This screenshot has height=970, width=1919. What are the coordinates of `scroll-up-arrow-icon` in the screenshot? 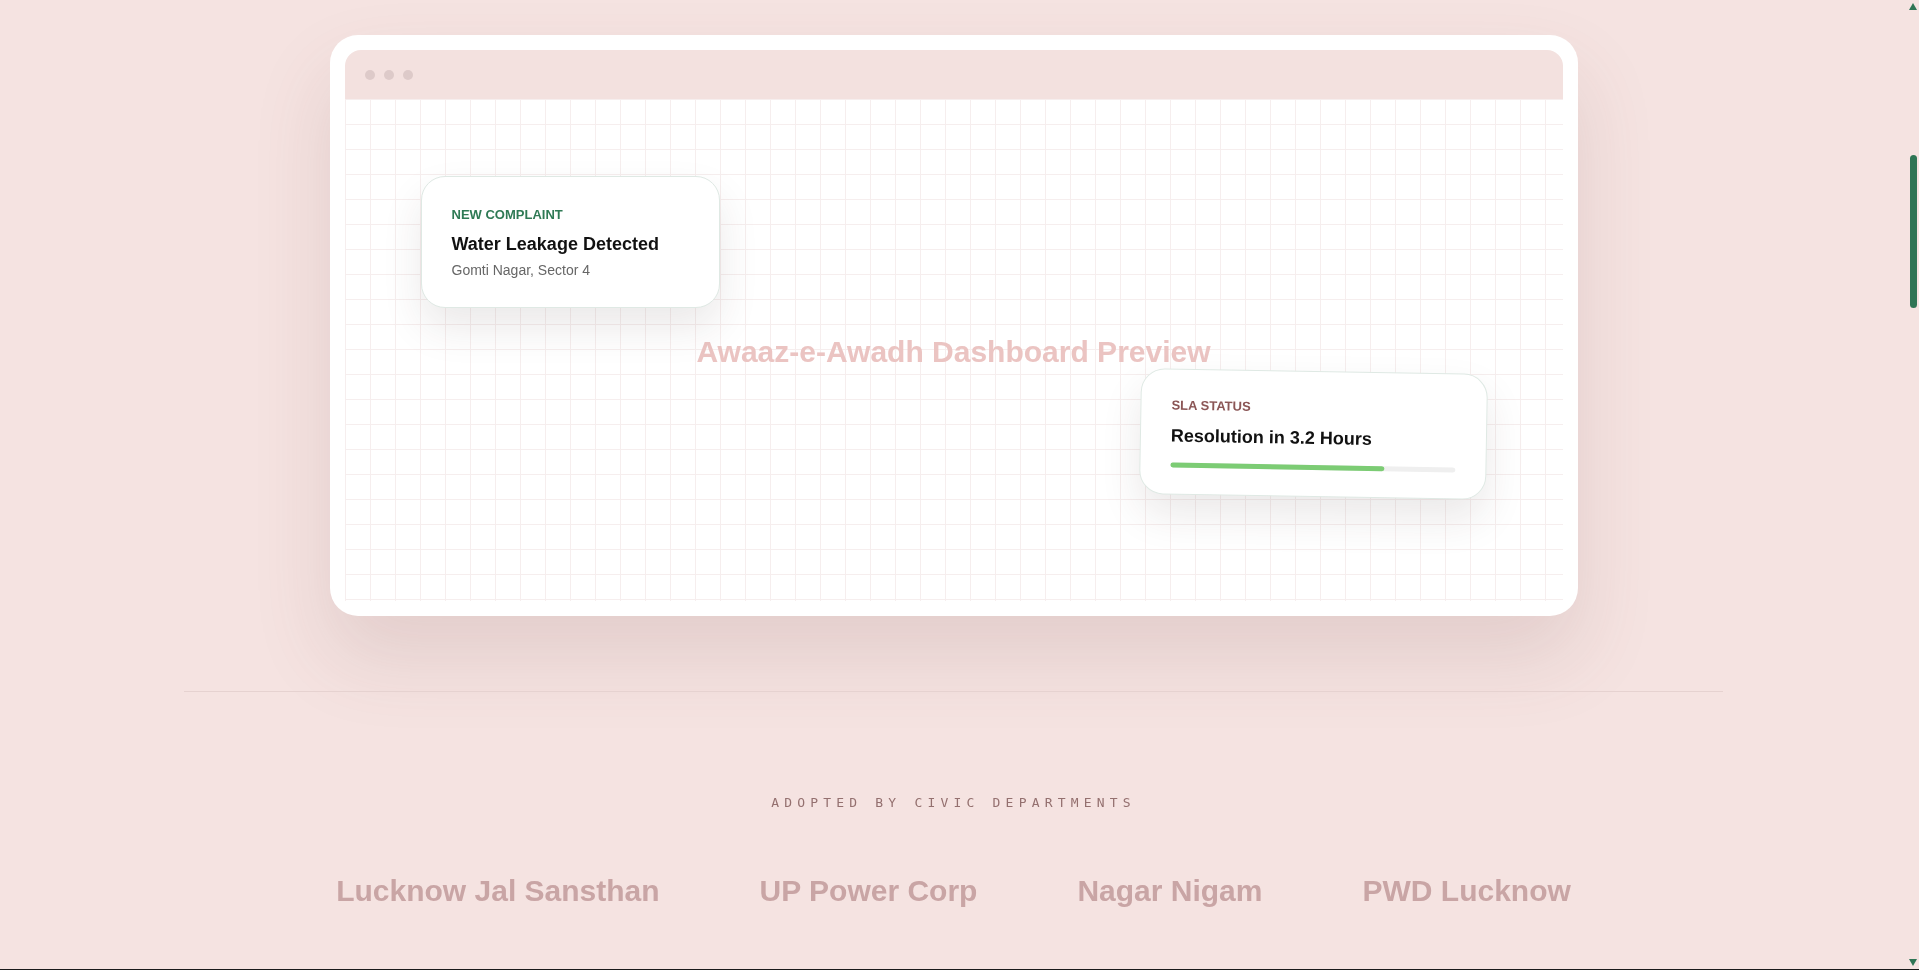 It's located at (1913, 6).